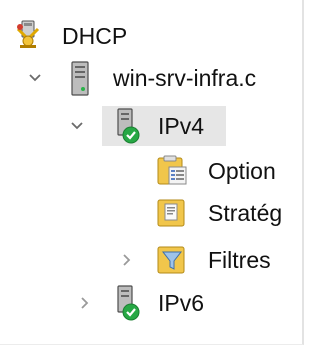 This screenshot has height=347, width=320. I want to click on tree-node-label: DHCP, so click(95, 36).